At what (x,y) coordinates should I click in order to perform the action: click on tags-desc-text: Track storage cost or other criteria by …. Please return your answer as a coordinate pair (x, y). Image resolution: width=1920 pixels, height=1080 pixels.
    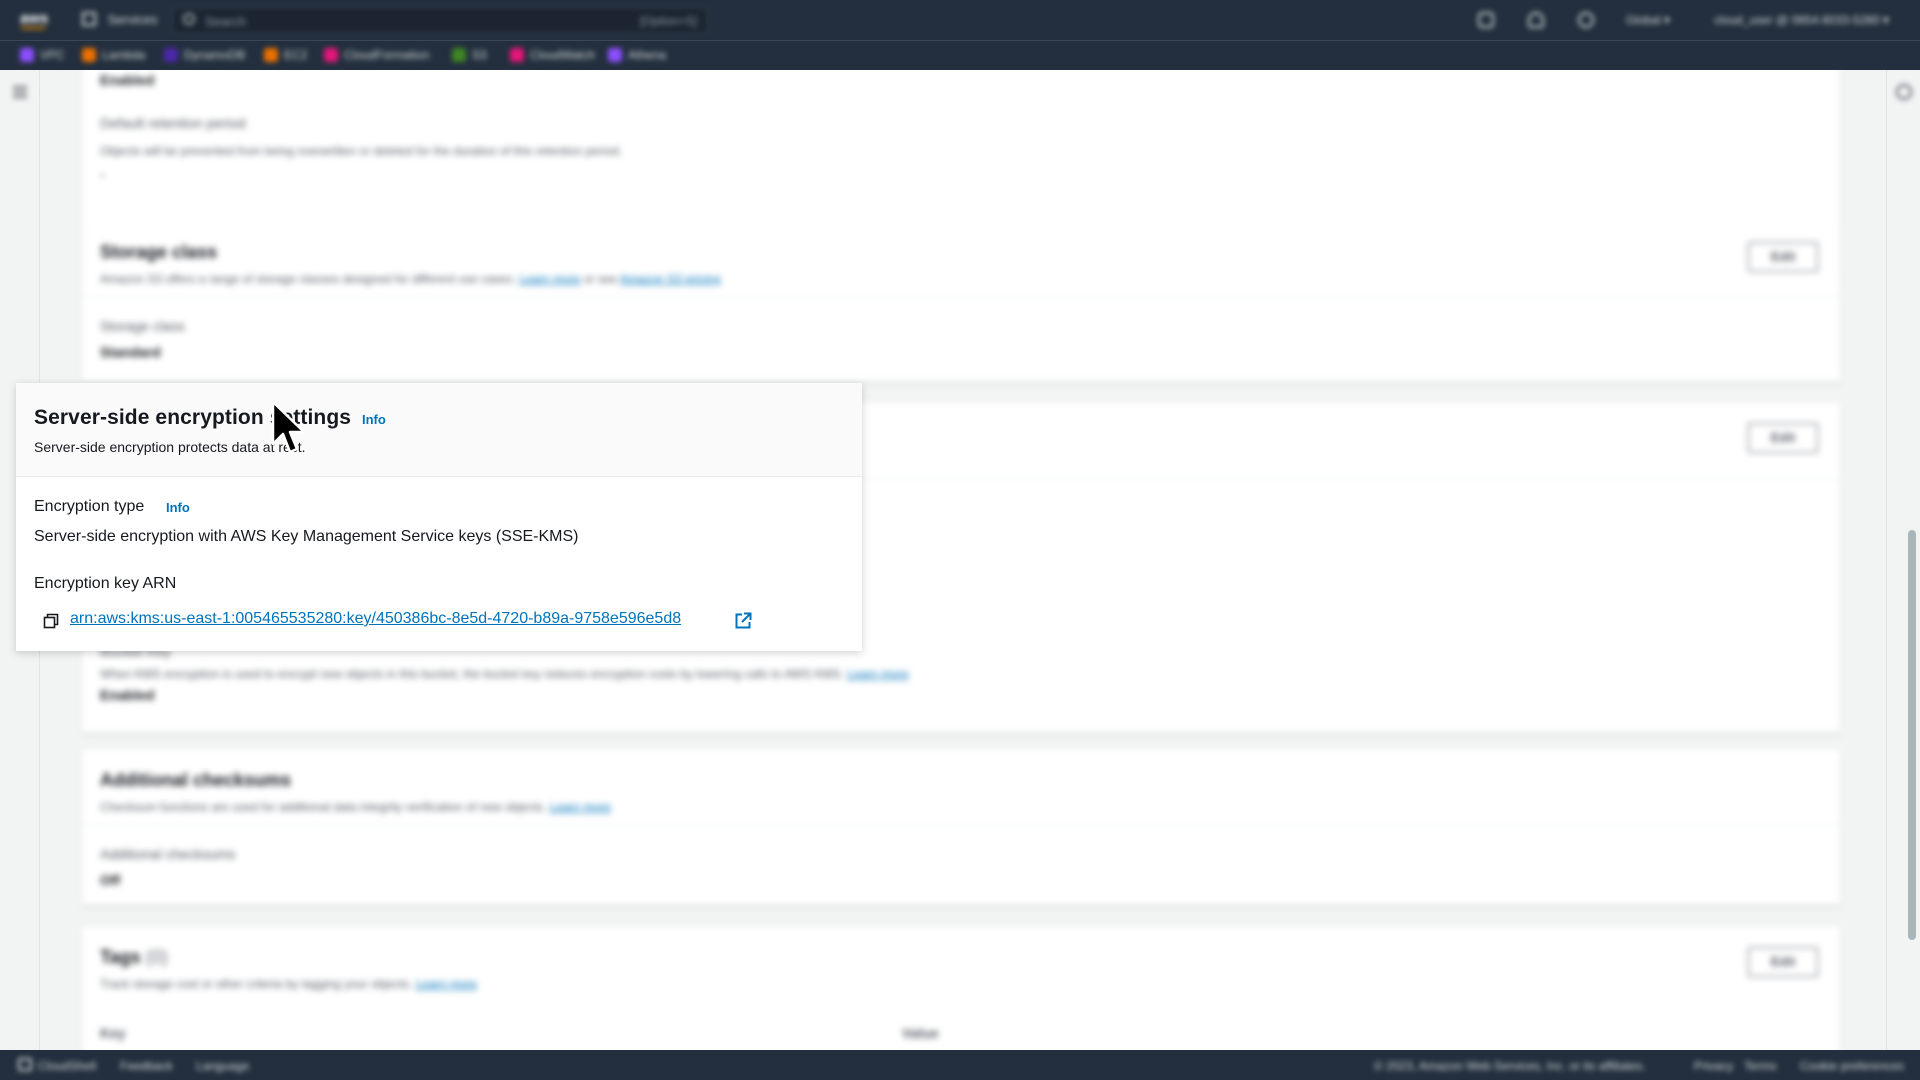
    Looking at the image, I should click on (256, 984).